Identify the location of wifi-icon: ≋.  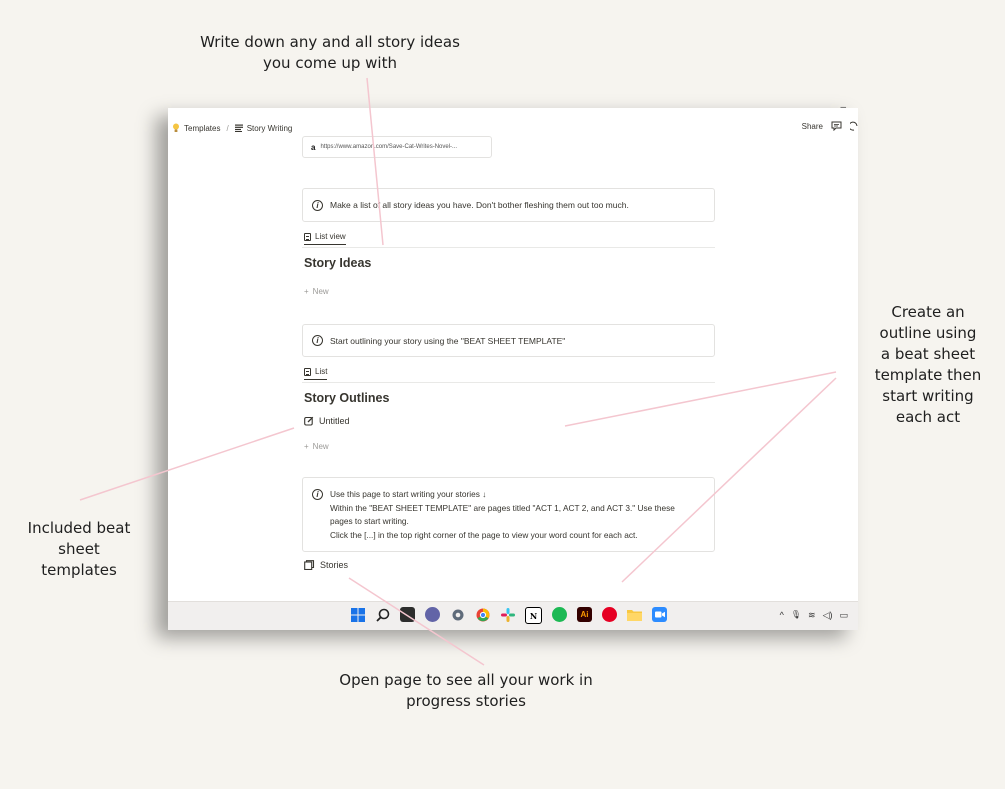
(812, 615).